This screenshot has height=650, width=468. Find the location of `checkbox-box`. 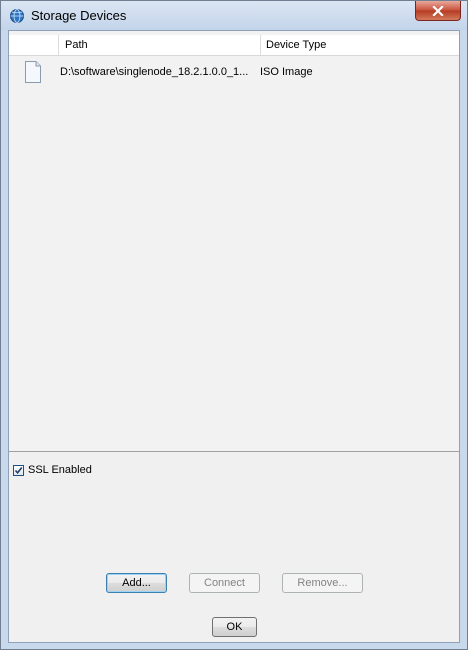

checkbox-box is located at coordinates (18, 470).